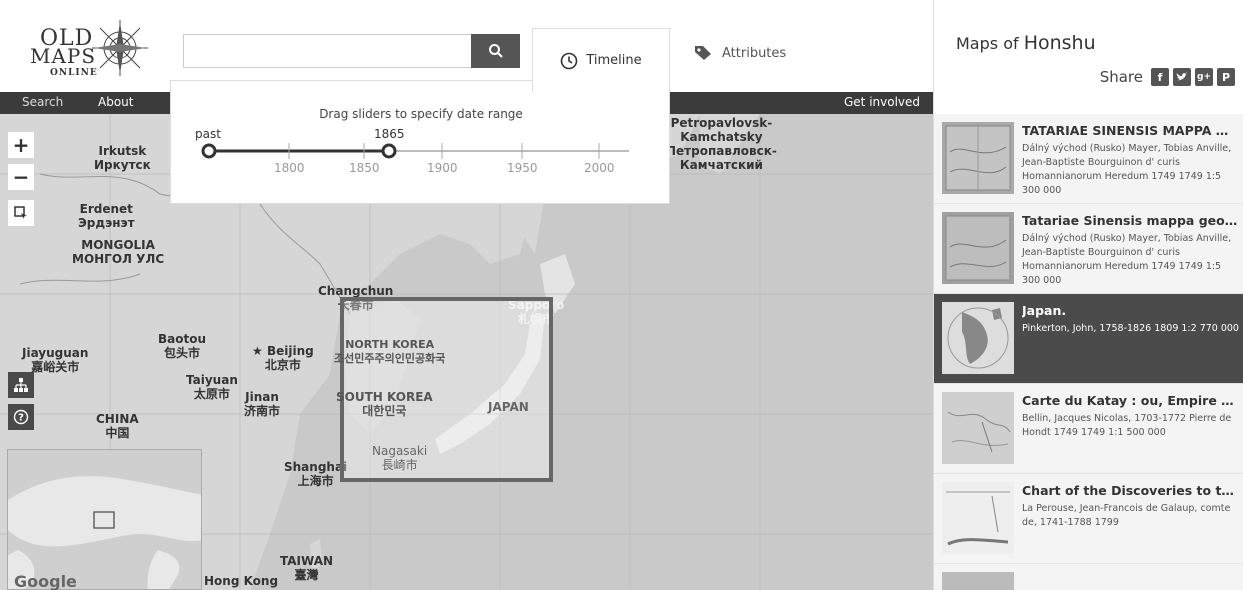 This screenshot has width=1243, height=590. I want to click on nav-about: About, so click(115, 102).